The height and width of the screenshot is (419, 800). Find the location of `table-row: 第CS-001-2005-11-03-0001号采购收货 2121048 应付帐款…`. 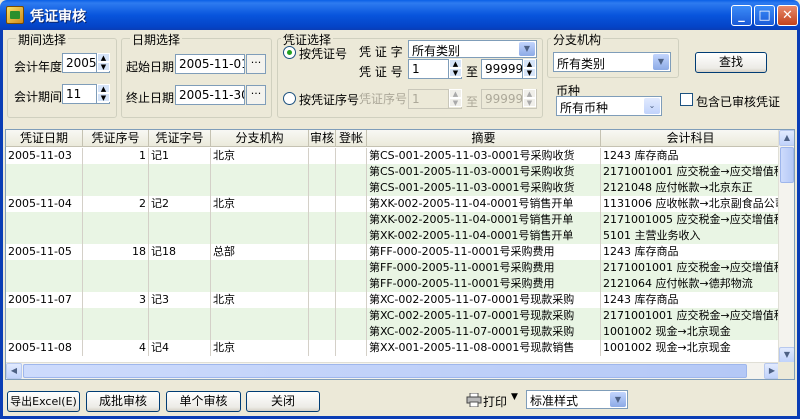

table-row: 第CS-001-2005-11-03-0001号采购收货 2121048 应付帐款… is located at coordinates (393, 188).